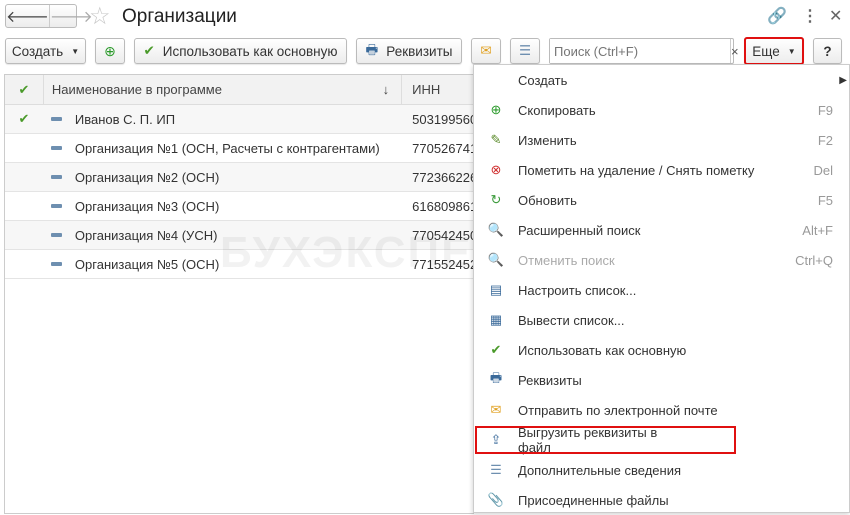 The image size is (850, 515). I want to click on search-field: ×, so click(644, 51).